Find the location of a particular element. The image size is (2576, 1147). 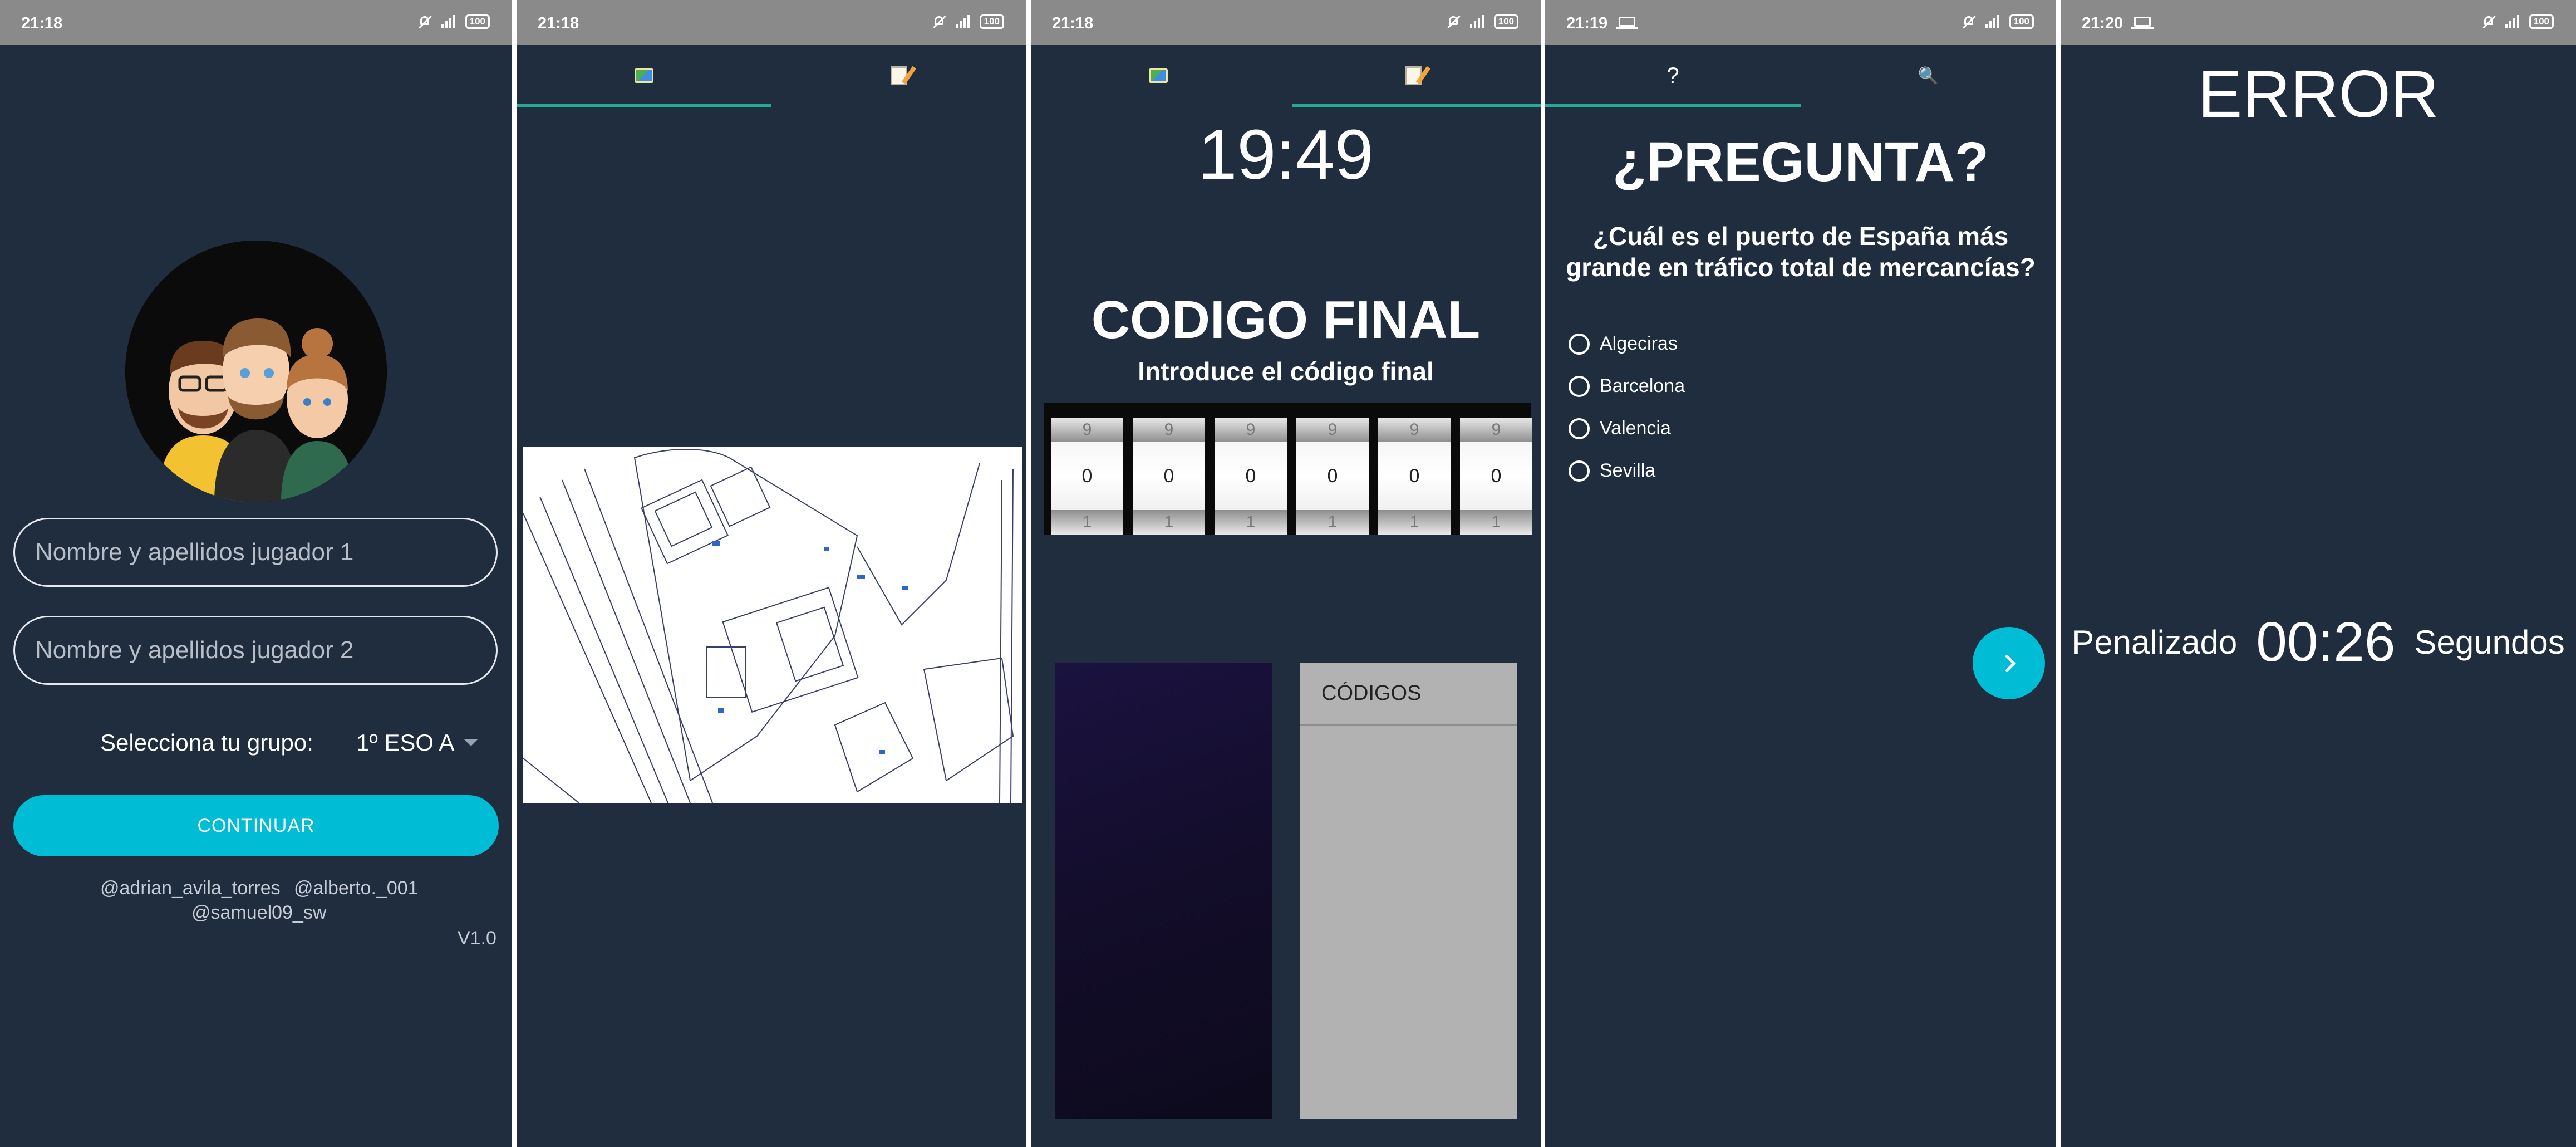

player1-name-input is located at coordinates (255, 552).